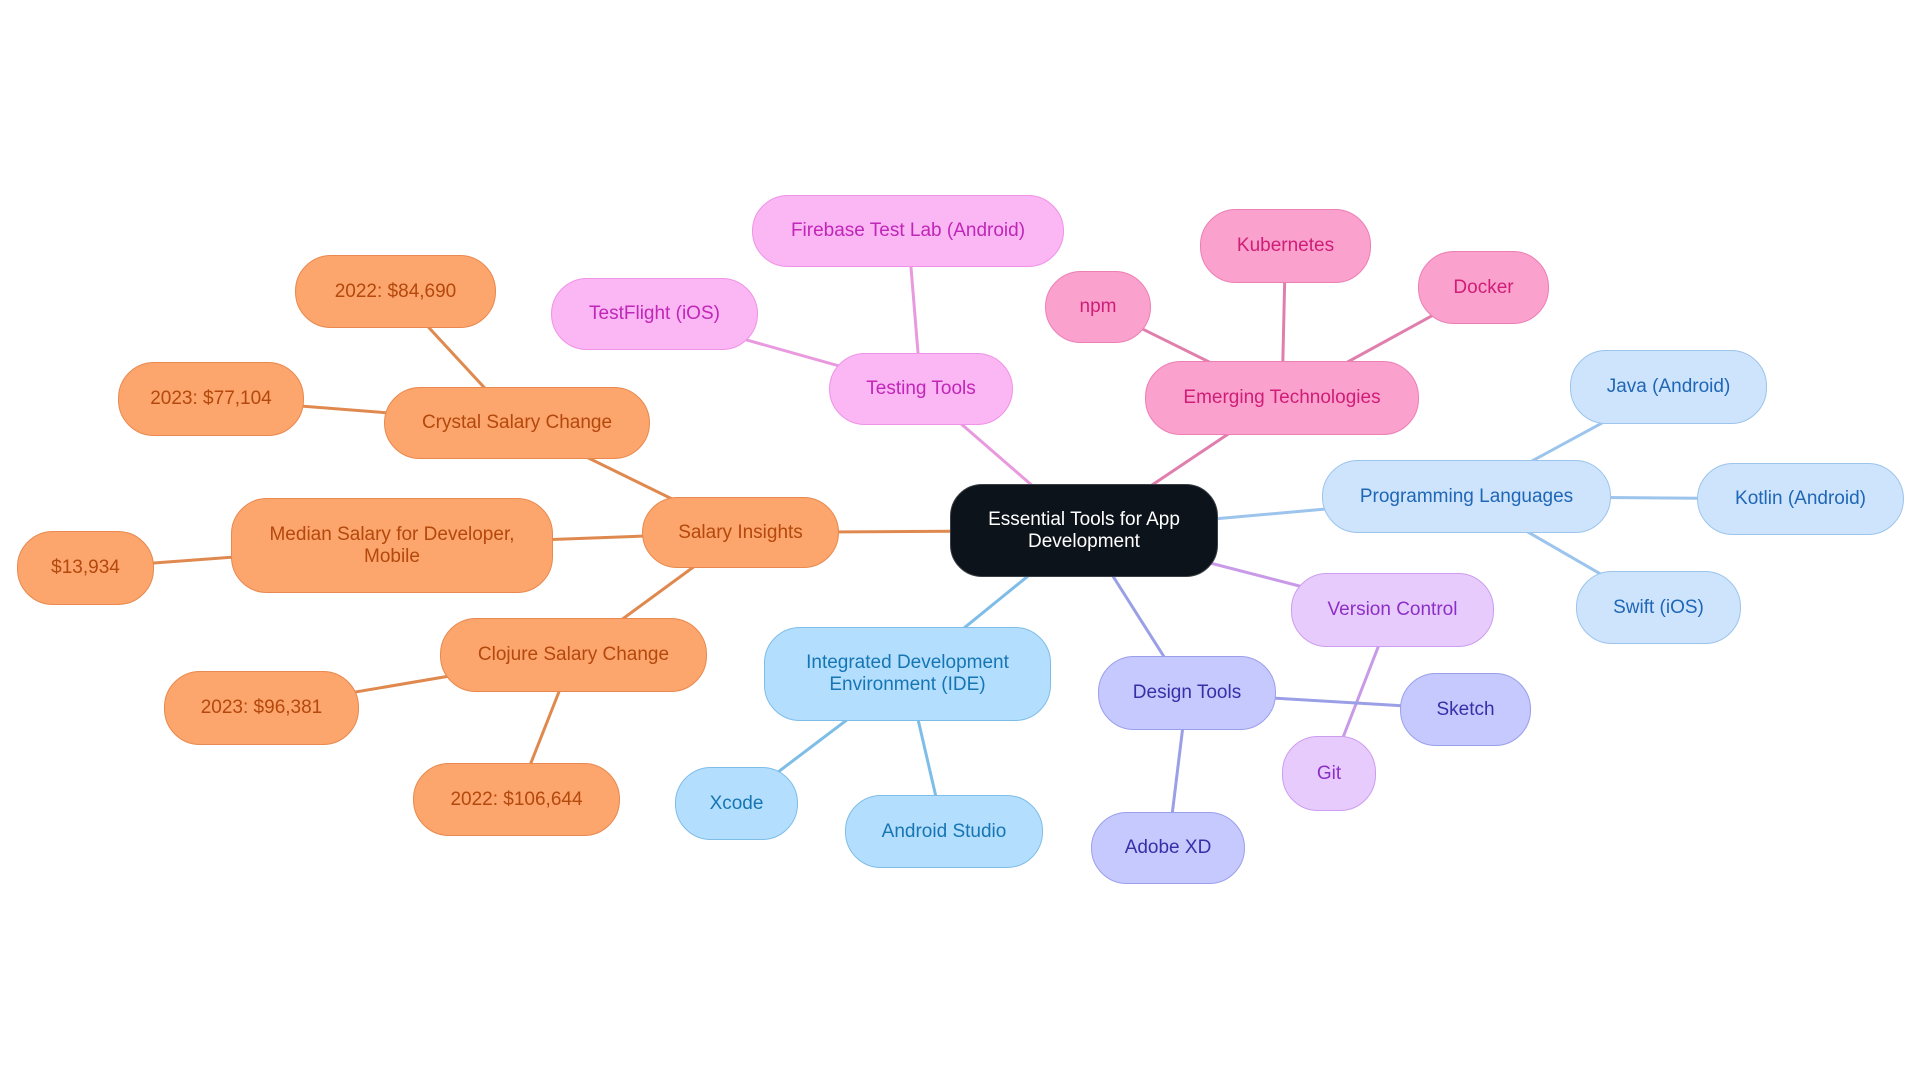 The width and height of the screenshot is (1920, 1083). I want to click on node-median-value: $13,934, so click(85, 568).